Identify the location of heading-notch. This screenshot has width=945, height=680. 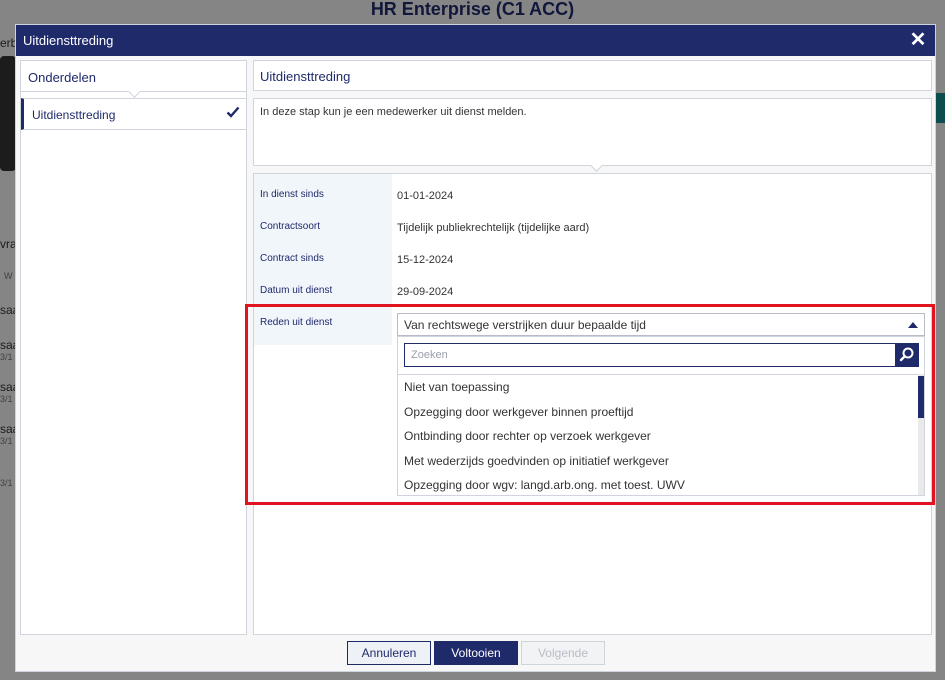
(134, 91).